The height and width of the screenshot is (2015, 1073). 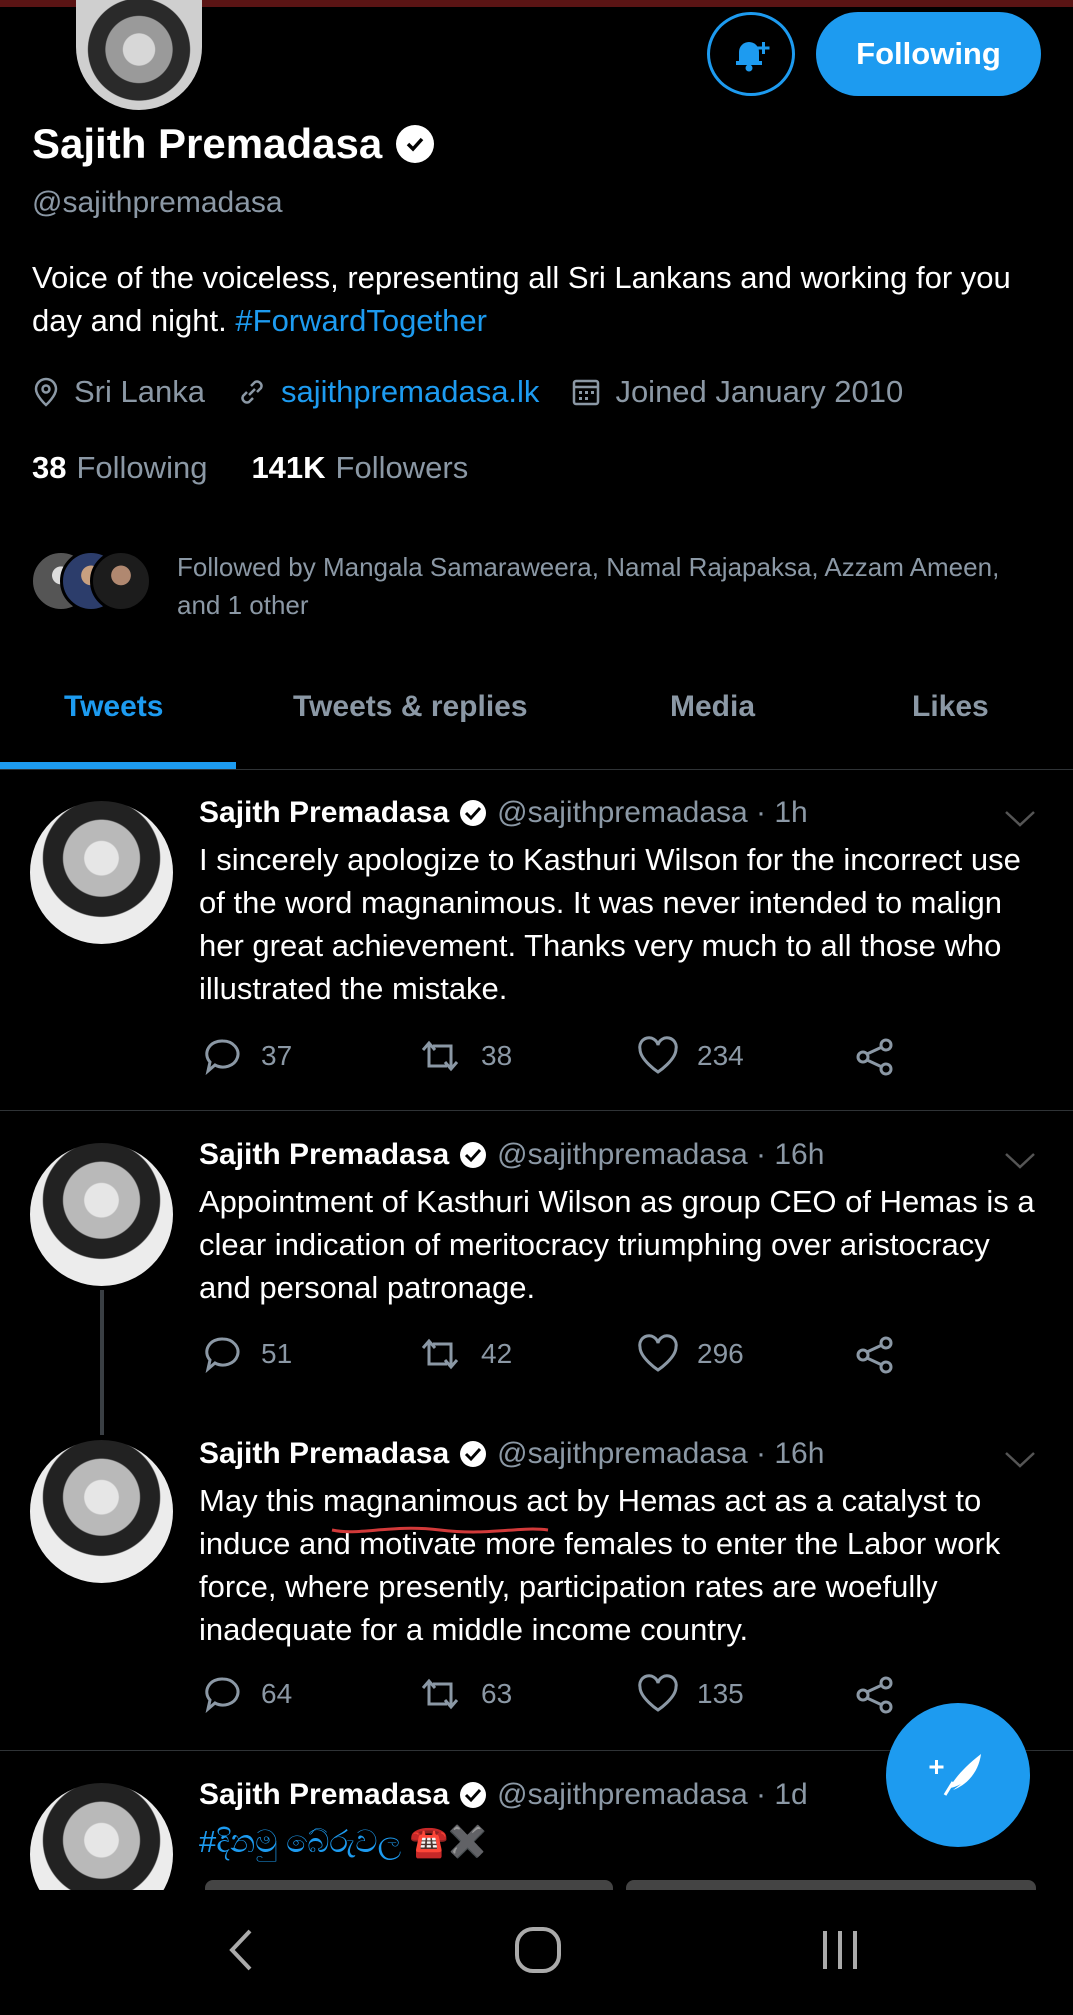 I want to click on profile-location: Sri Lanka, so click(x=139, y=391).